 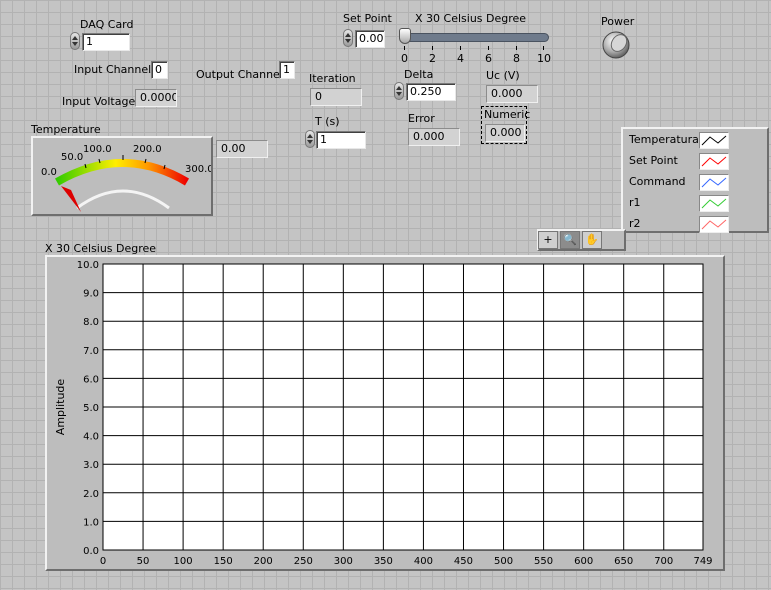 What do you see at coordinates (143, 561) in the screenshot?
I see `x-tick-label: 50` at bounding box center [143, 561].